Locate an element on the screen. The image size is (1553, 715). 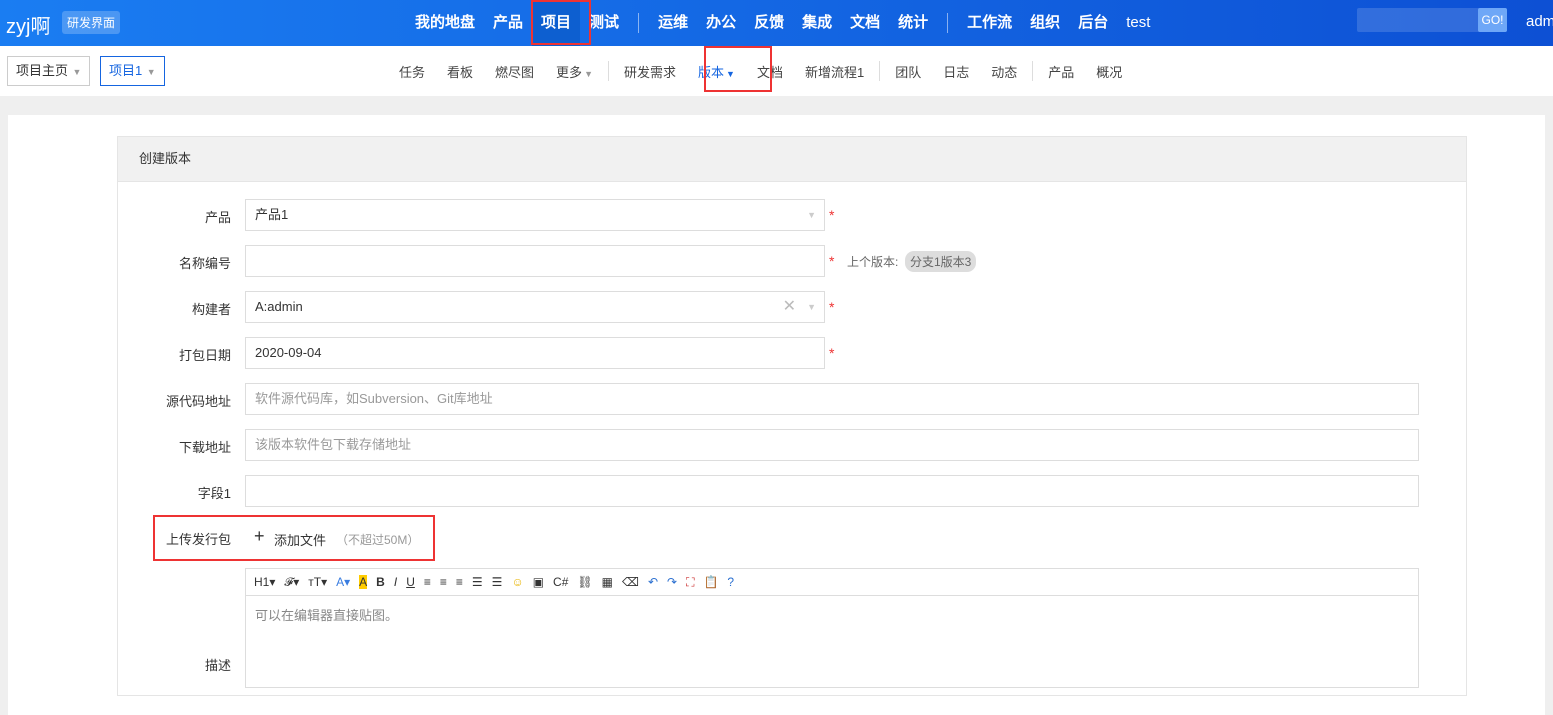
nav-workflow: 工作流 is located at coordinates (989, 23).